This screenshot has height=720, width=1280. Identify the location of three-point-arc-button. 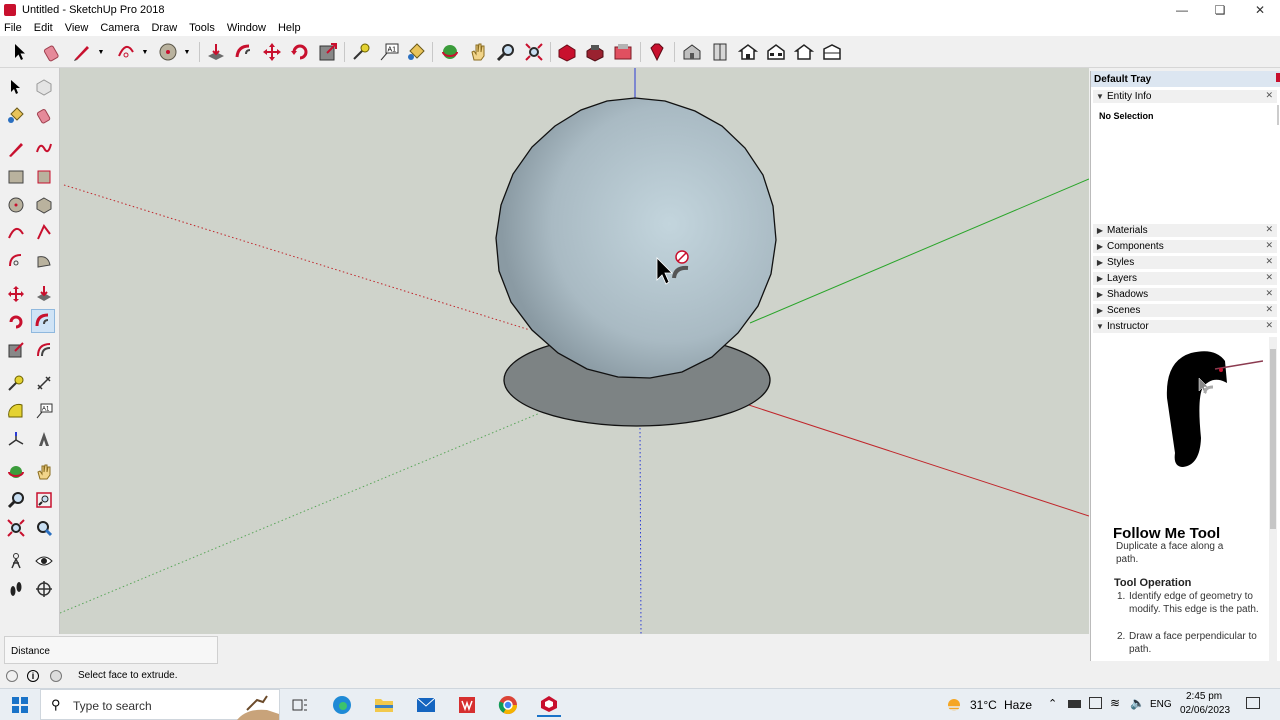
(16, 261).